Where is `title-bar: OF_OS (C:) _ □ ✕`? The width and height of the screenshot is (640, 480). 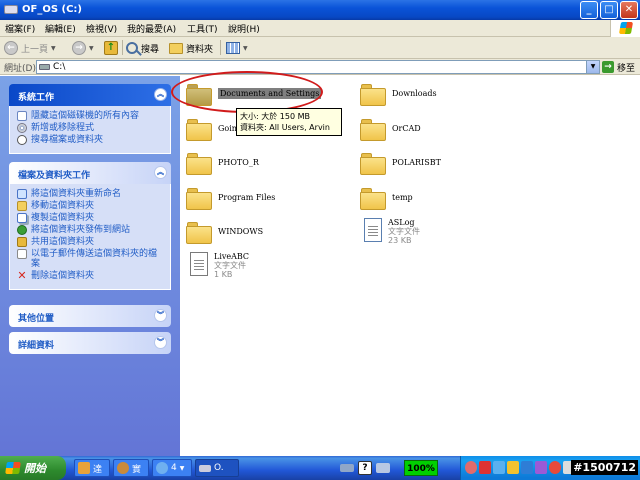
title-bar: OF_OS (C:) _ □ ✕ is located at coordinates (320, 10).